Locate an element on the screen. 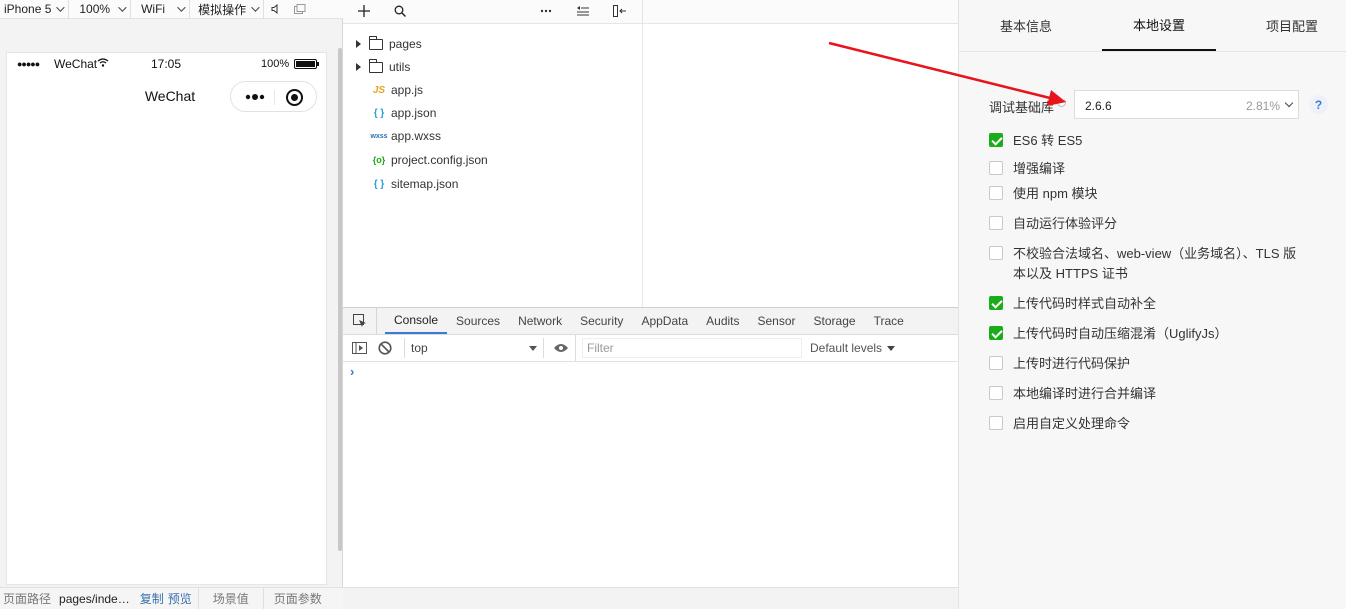 The image size is (1346, 609). option-style-autoprefix: 上传代码时样式自动补全 is located at coordinates (1072, 304).